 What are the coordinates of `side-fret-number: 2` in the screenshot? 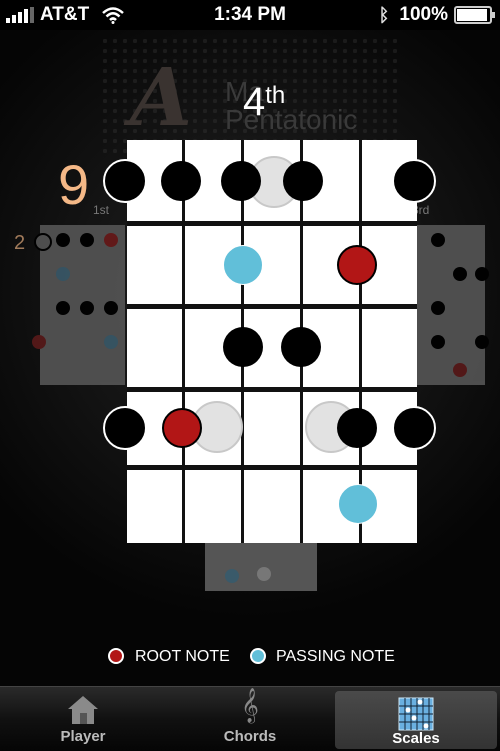 It's located at (20, 243).